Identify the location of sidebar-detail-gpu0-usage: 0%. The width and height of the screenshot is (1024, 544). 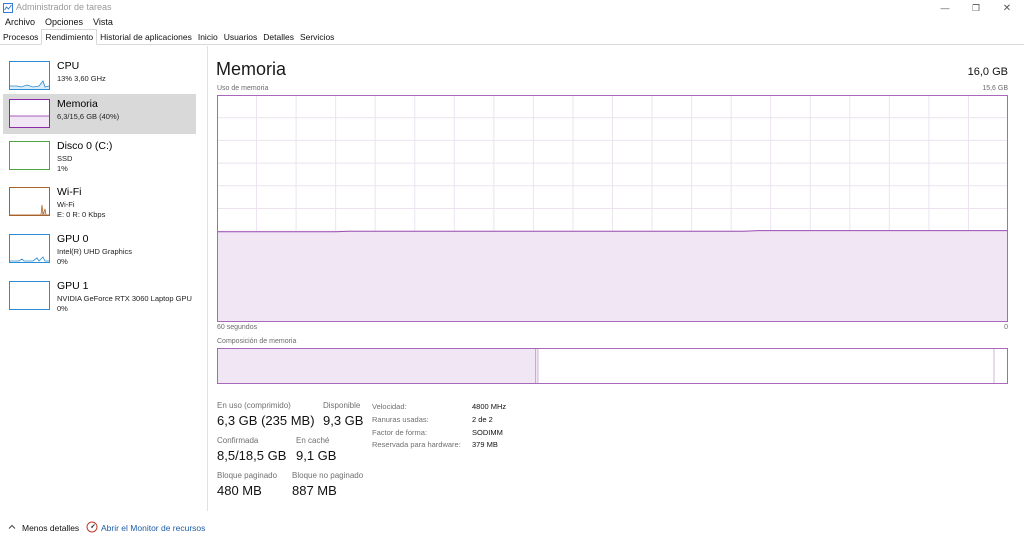
(62, 261).